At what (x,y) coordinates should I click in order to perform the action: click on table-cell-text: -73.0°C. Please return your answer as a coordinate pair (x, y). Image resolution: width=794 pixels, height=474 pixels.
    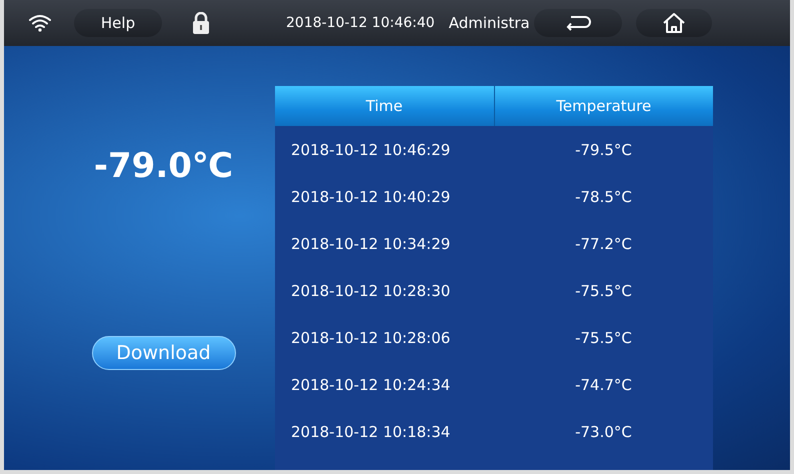
    Looking at the image, I should click on (603, 431).